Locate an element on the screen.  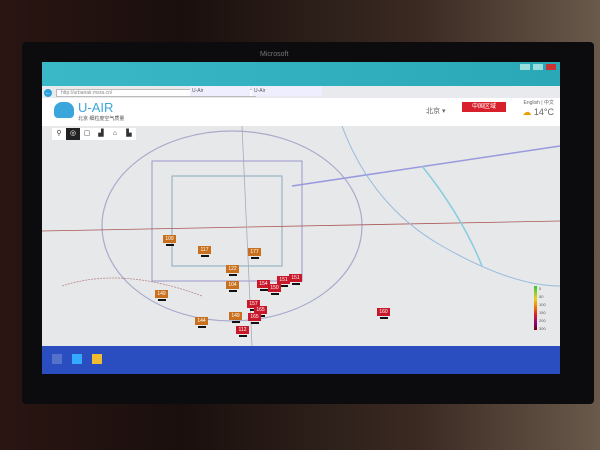
aqi-color-scale is located at coordinates (535, 308).